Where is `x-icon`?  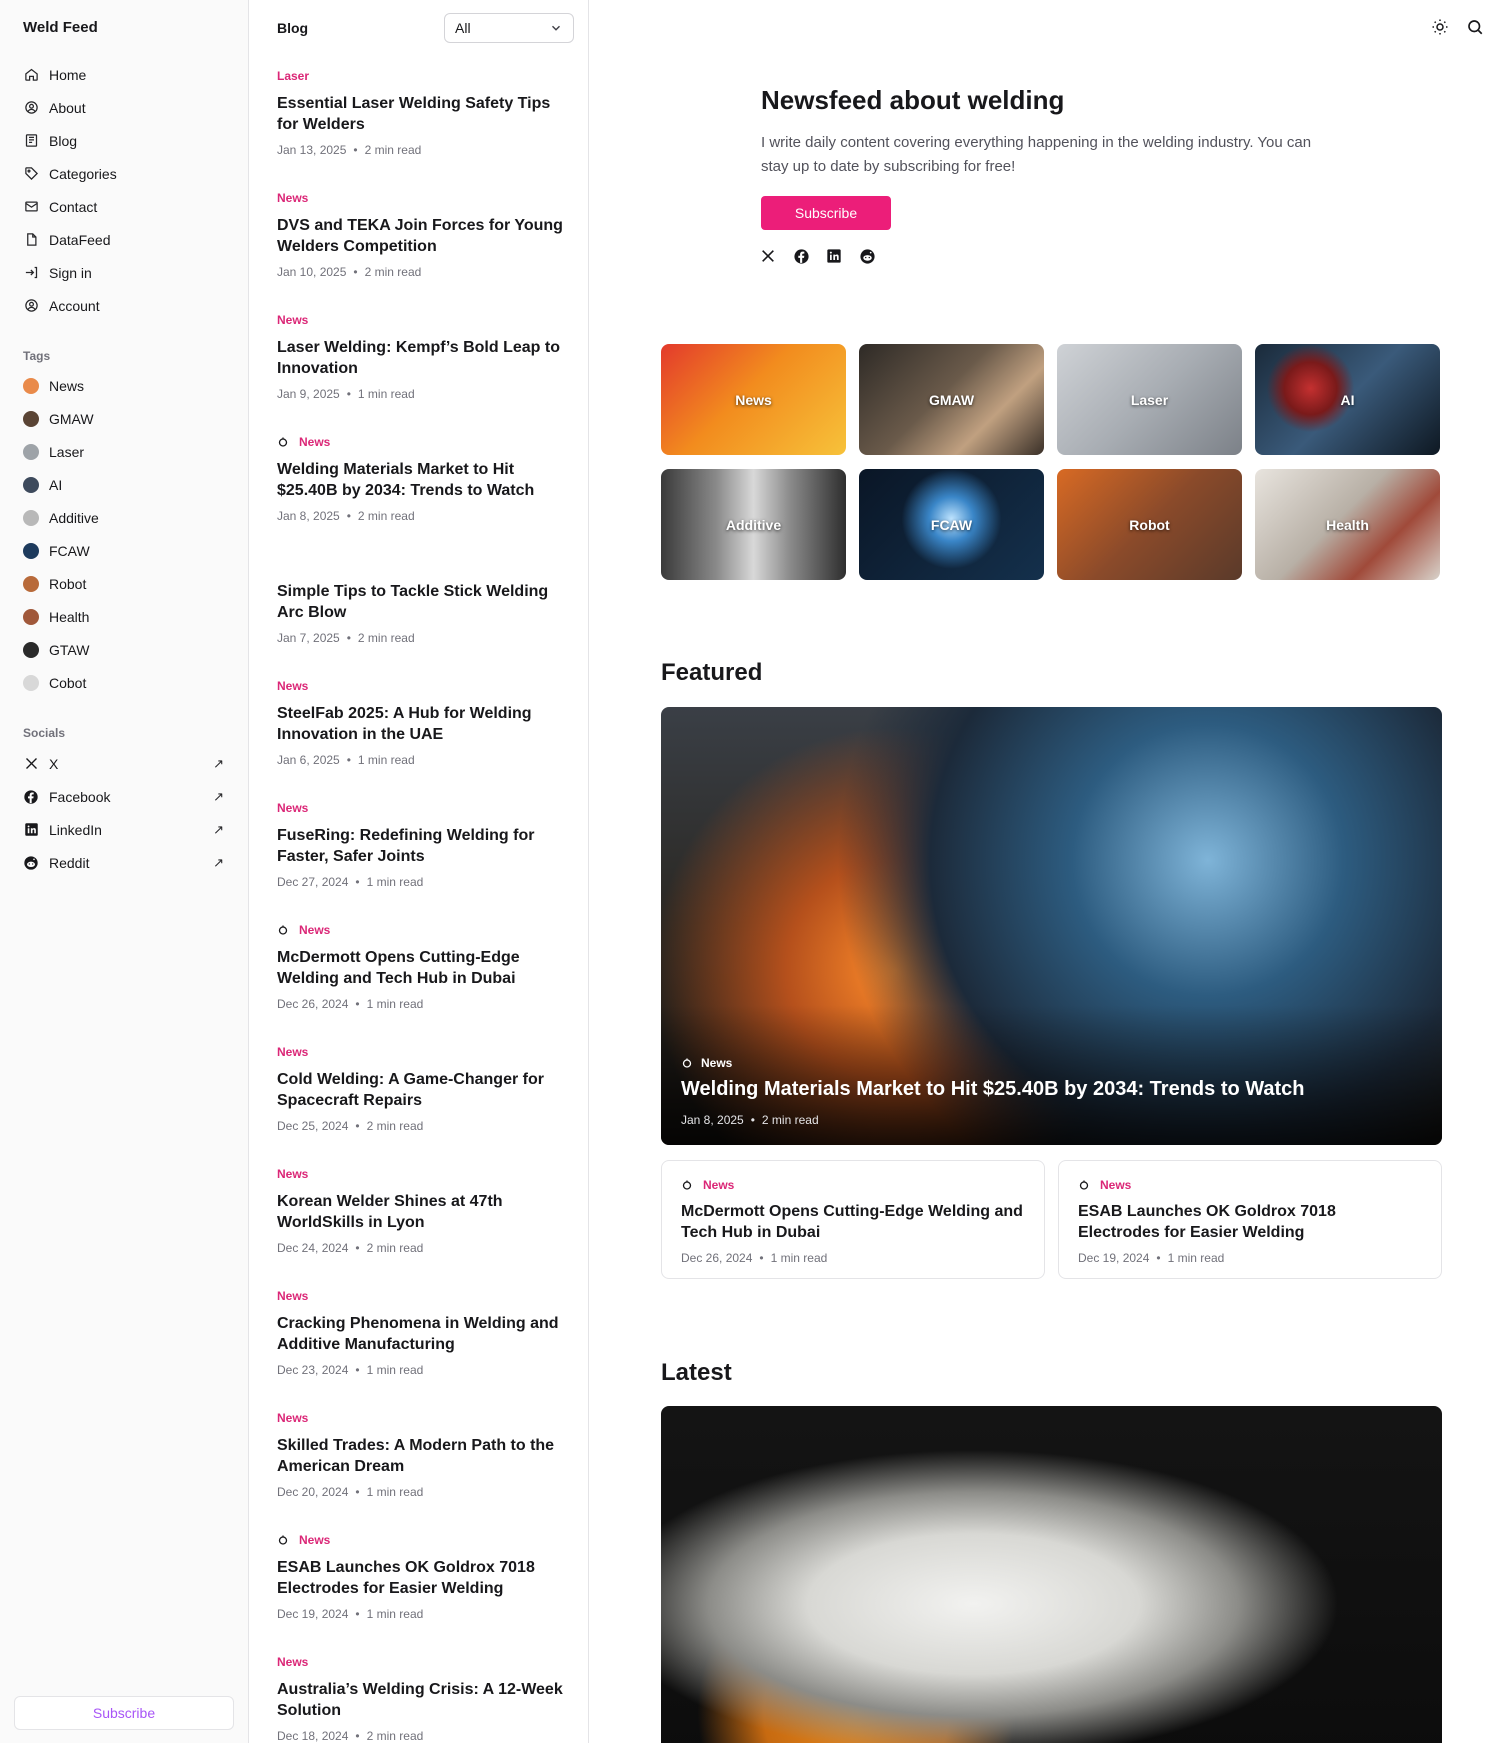
x-icon is located at coordinates (769, 257).